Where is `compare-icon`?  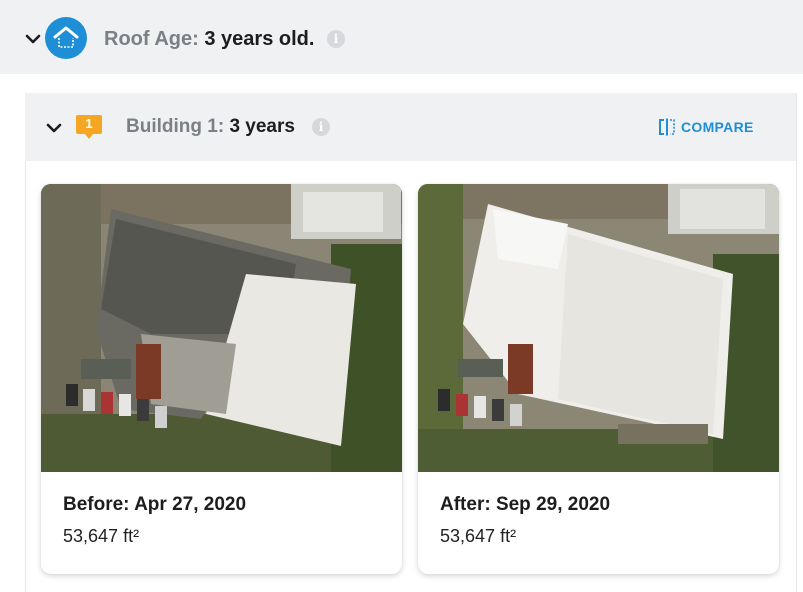 compare-icon is located at coordinates (667, 127).